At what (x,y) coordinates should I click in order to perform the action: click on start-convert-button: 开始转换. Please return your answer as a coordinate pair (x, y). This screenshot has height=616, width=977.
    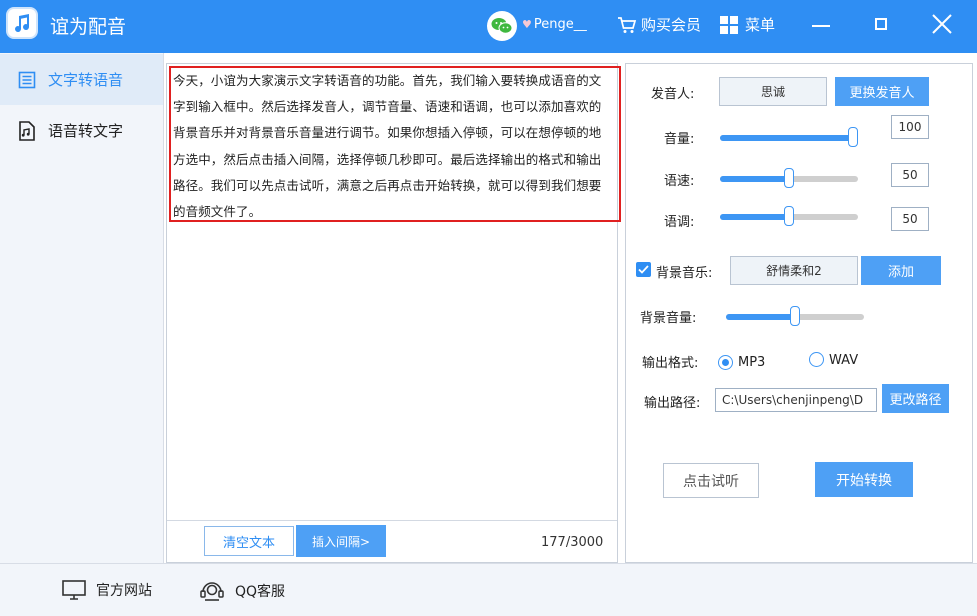
    Looking at the image, I should click on (864, 479).